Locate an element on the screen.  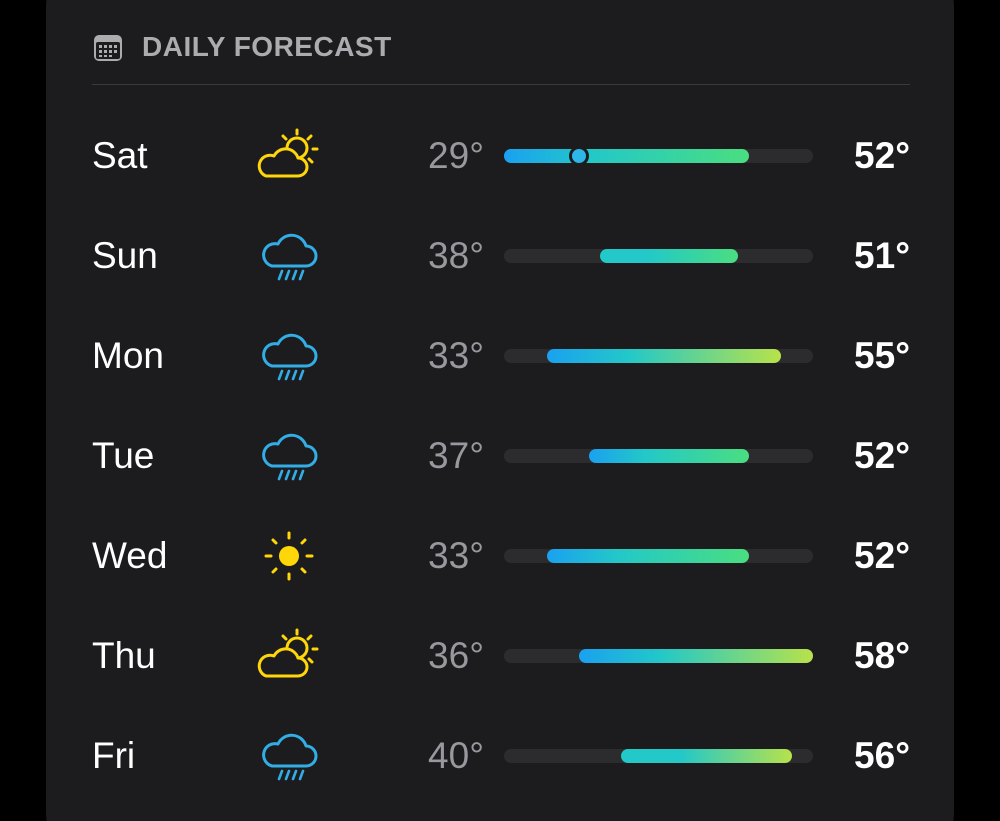
forecast-row: Tue 37° 52° is located at coordinates (500, 456).